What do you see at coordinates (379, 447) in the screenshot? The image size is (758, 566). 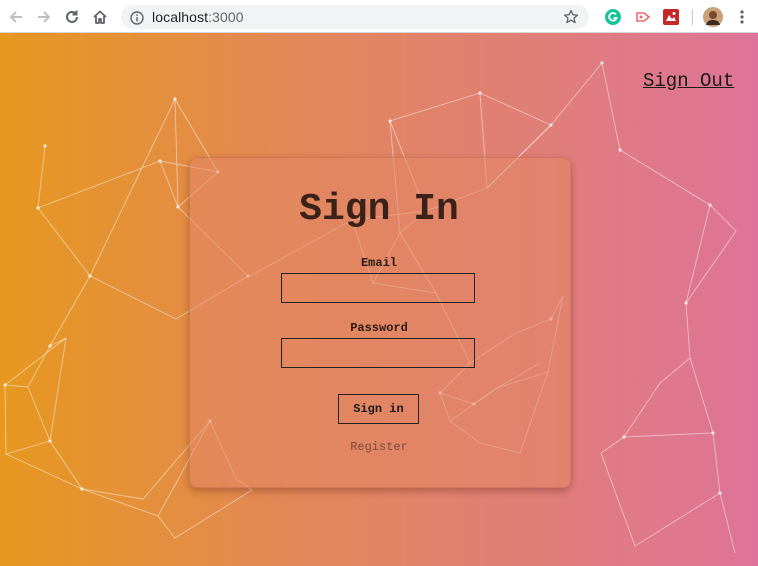 I see `register-link: Register` at bounding box center [379, 447].